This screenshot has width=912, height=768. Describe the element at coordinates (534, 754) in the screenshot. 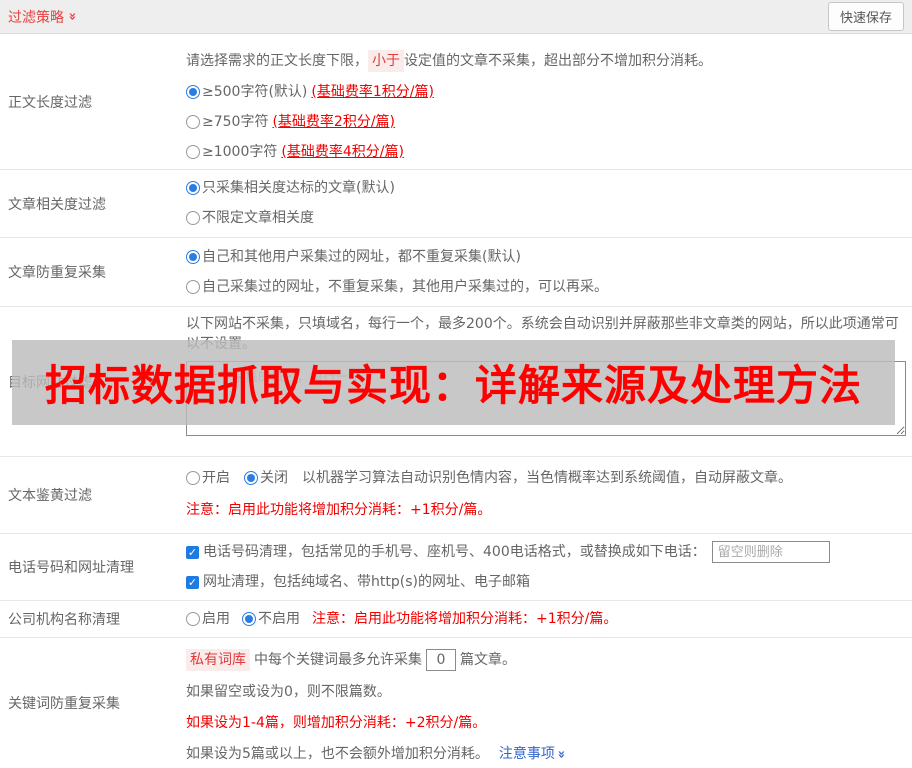

I see `notes-link: 注意事项 »` at that location.